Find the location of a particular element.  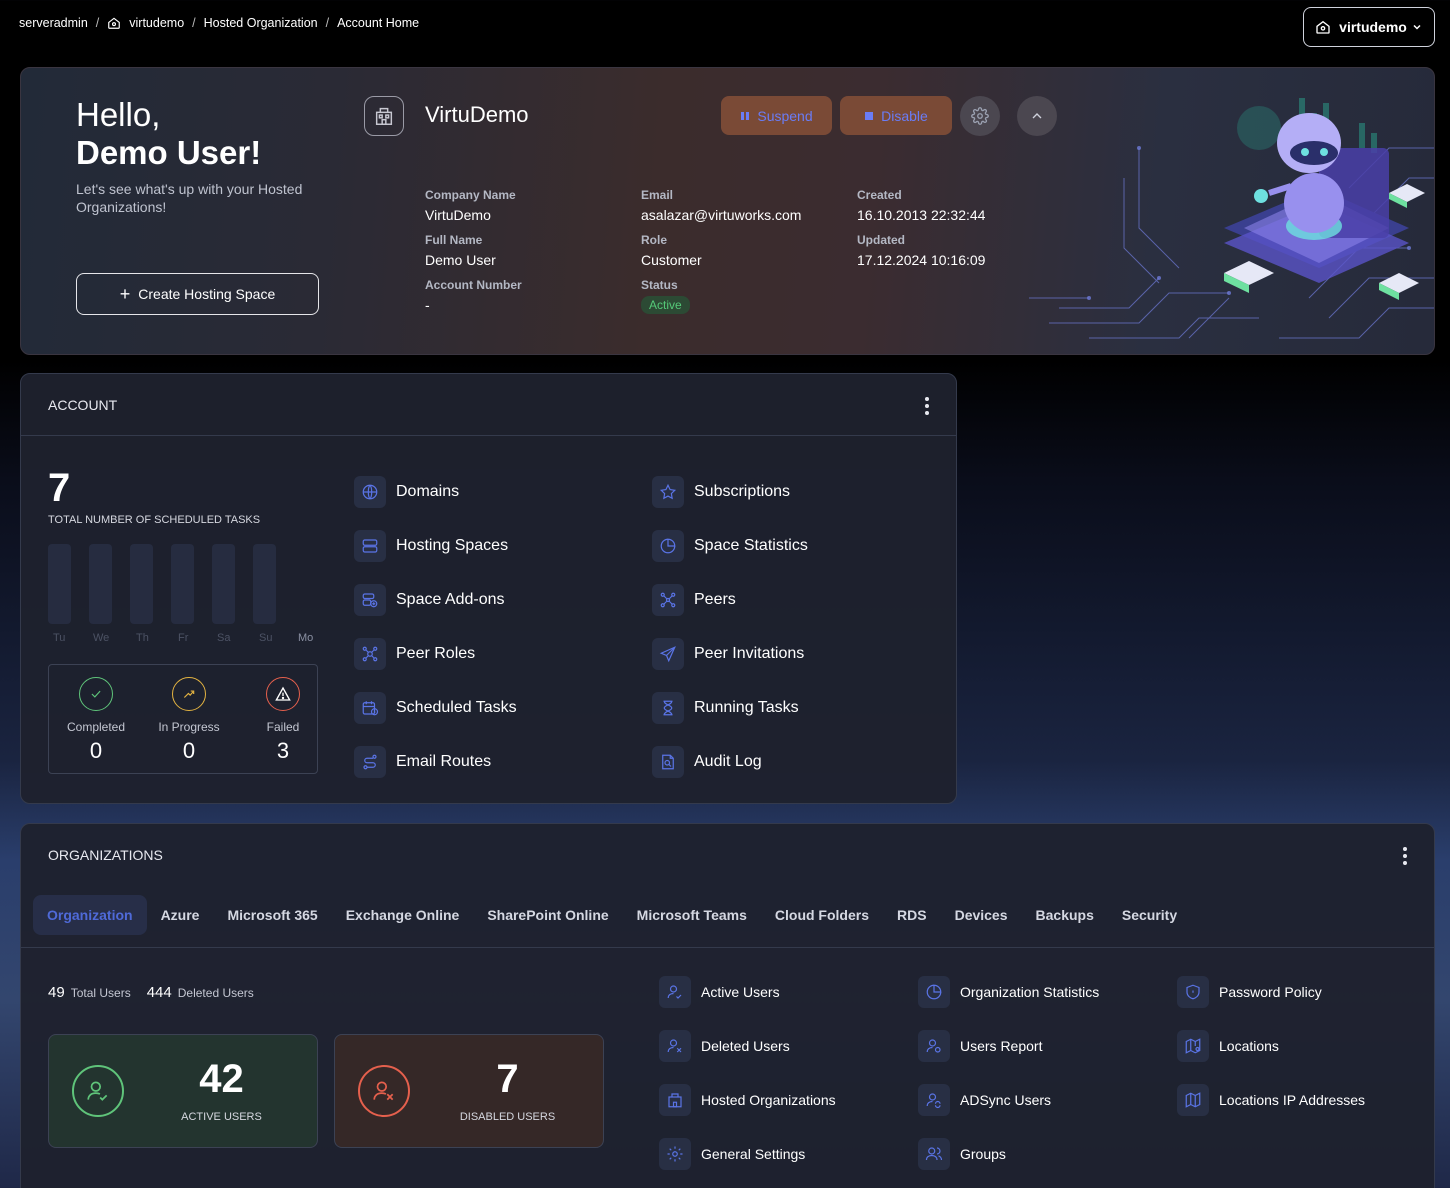

email-routes-link: Email Routes is located at coordinates (422, 762).